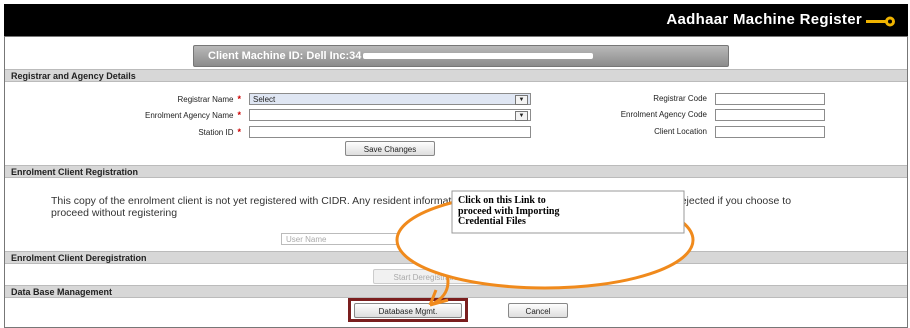 The image size is (910, 328). Describe the element at coordinates (492, 221) in the screenshot. I see `callout-line-3: Credential Files` at that location.